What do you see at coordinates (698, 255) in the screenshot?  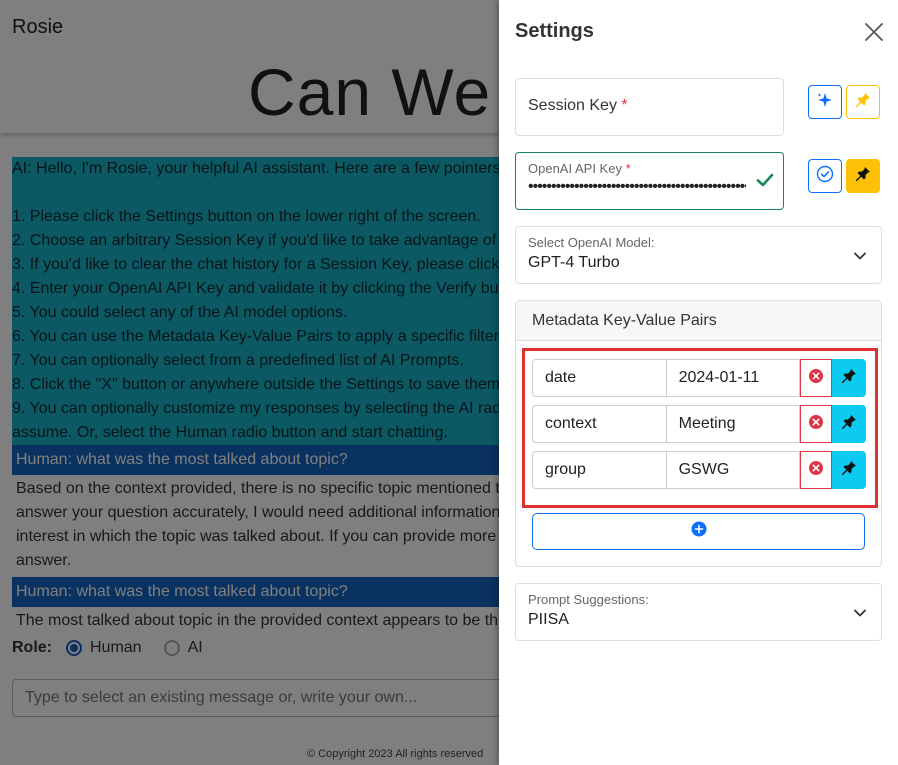 I see `model-select: Select OpenAI Model: GPT-4 Turbo` at bounding box center [698, 255].